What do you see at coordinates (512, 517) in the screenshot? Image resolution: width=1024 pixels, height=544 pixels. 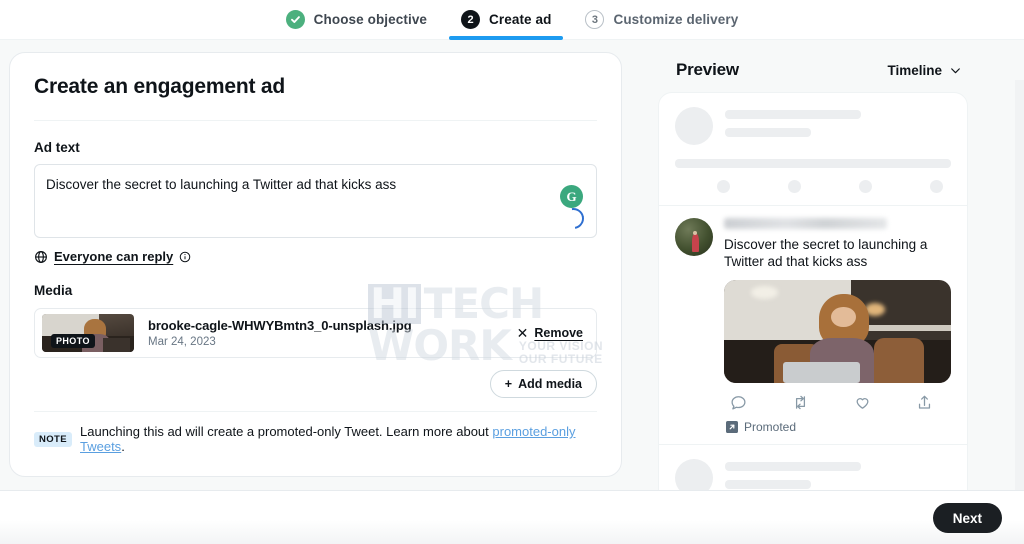 I see `footer-bar: Next` at bounding box center [512, 517].